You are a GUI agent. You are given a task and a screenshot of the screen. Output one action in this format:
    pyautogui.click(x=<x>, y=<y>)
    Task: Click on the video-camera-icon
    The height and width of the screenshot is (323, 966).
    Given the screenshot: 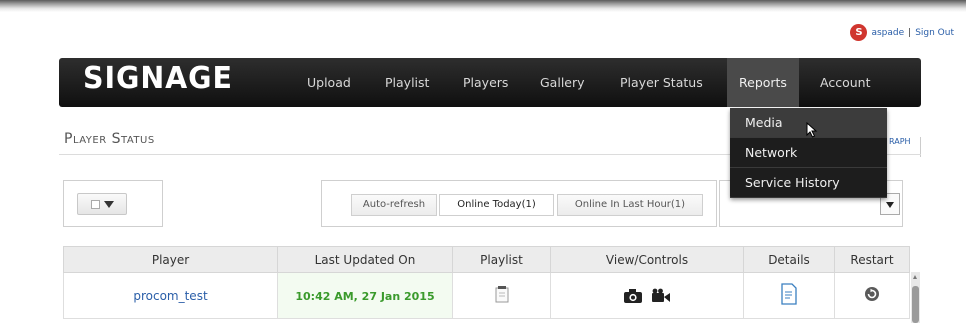 What is the action you would take?
    pyautogui.click(x=661, y=296)
    